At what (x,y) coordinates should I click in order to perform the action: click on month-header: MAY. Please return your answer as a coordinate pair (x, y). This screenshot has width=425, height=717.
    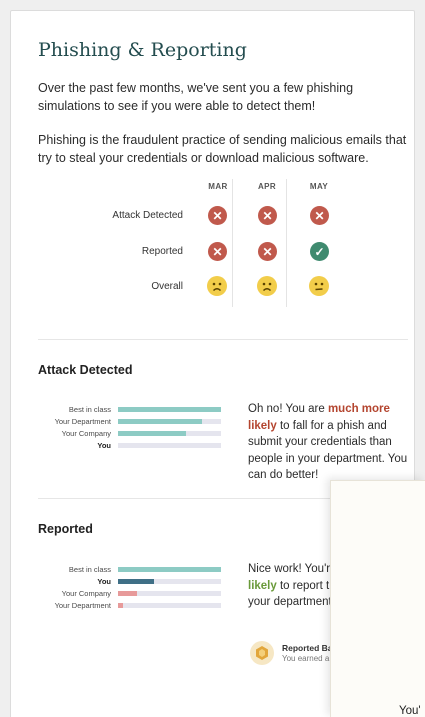
    Looking at the image, I should click on (319, 186).